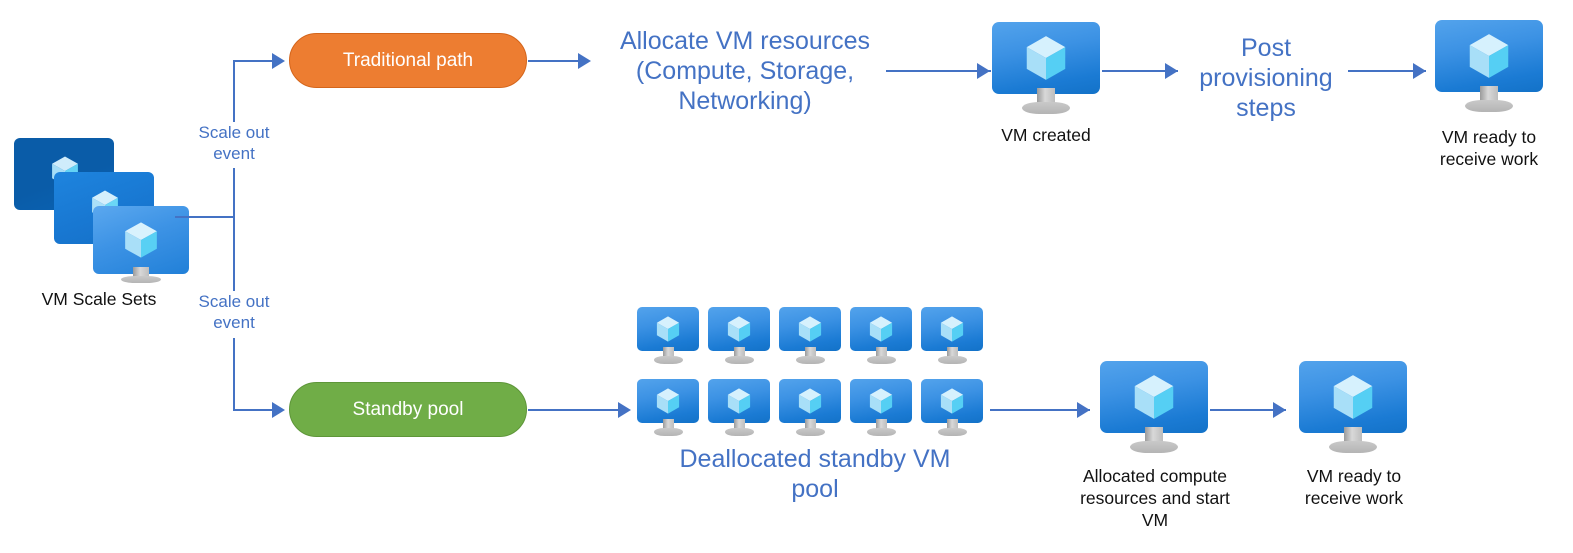 Image resolution: width=1573 pixels, height=553 pixels. Describe the element at coordinates (1279, 410) in the screenshot. I see `arrow-allocated-to-vm-ready` at that location.